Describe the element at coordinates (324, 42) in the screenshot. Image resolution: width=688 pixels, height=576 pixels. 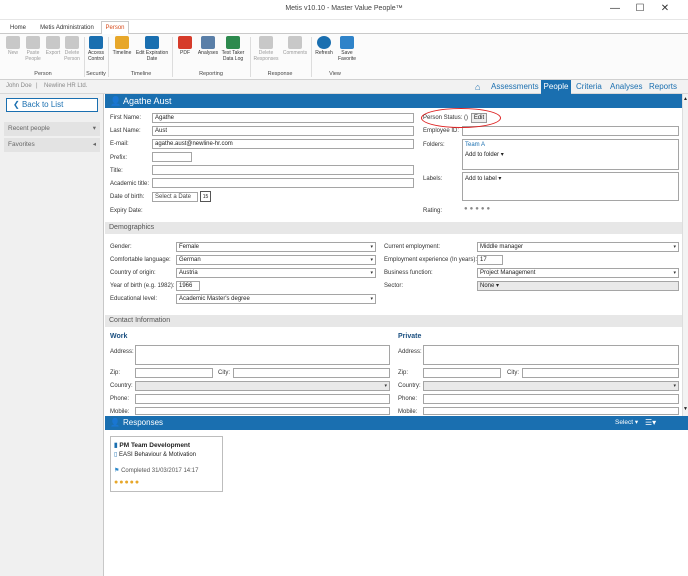
I see `refresh-icon` at that location.